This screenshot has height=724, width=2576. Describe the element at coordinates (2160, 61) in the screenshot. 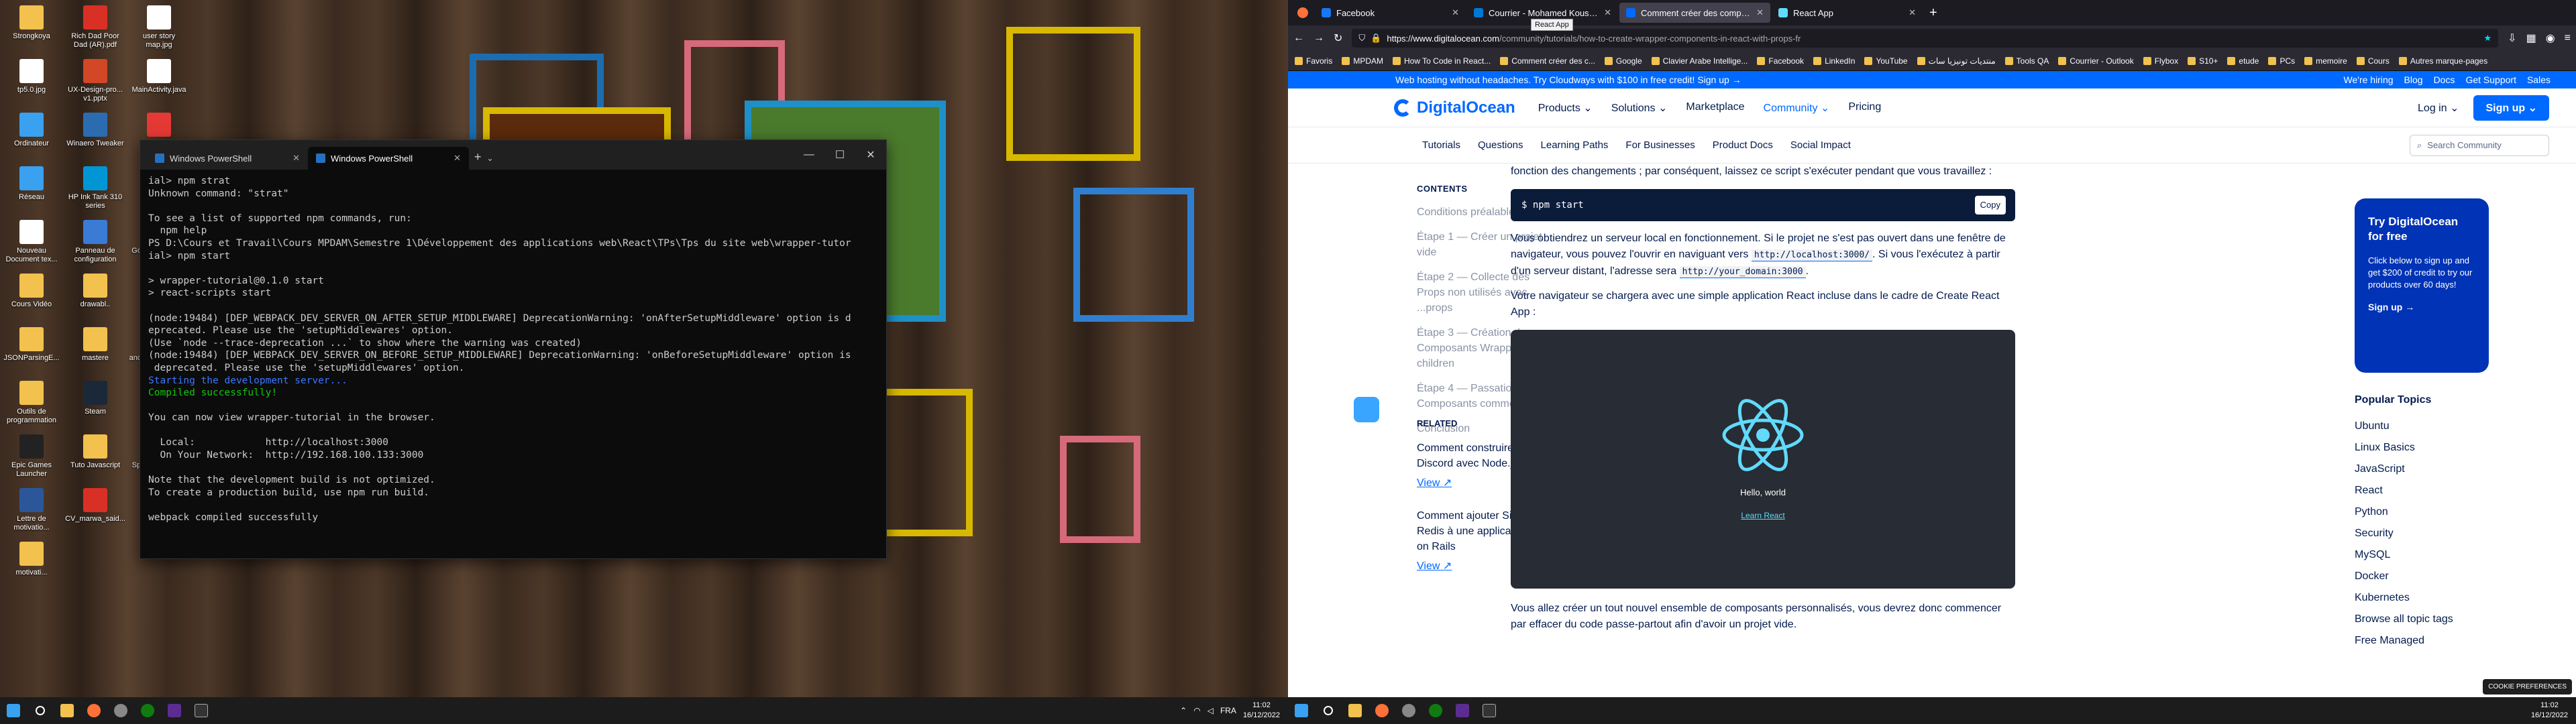

I see `bookmark-item: Flybox` at that location.